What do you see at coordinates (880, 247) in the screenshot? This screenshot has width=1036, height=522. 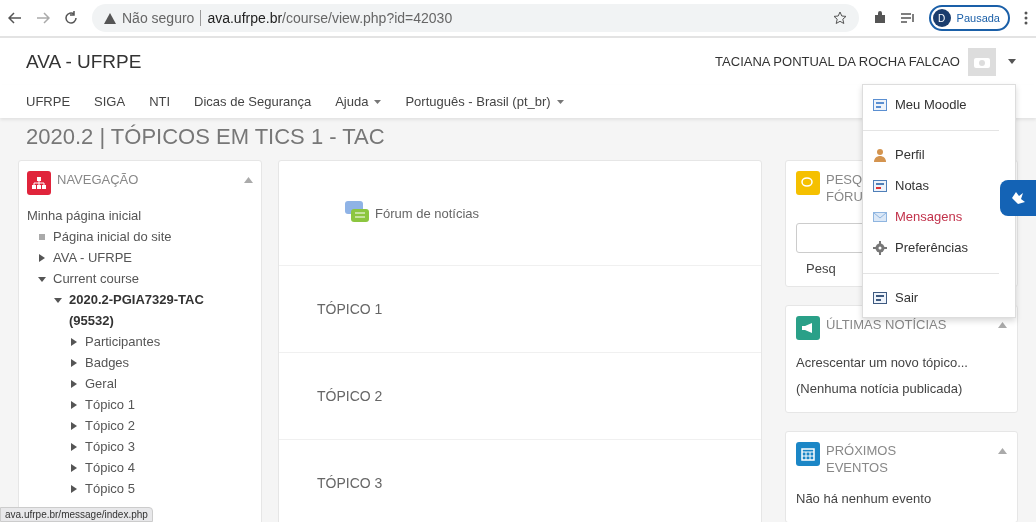 I see `gear-icon` at bounding box center [880, 247].